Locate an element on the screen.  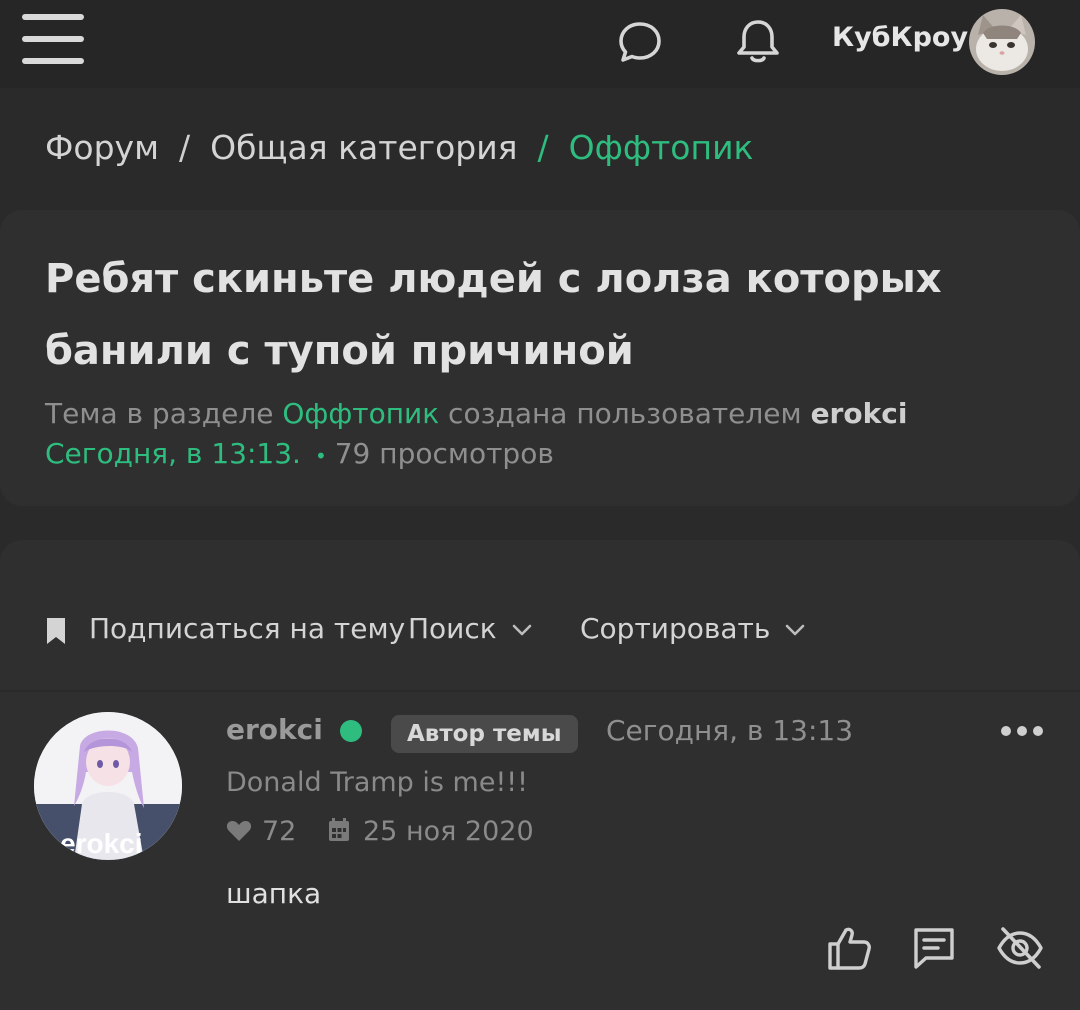
user-registration-date: 25 ноя 2020 is located at coordinates (430, 831).